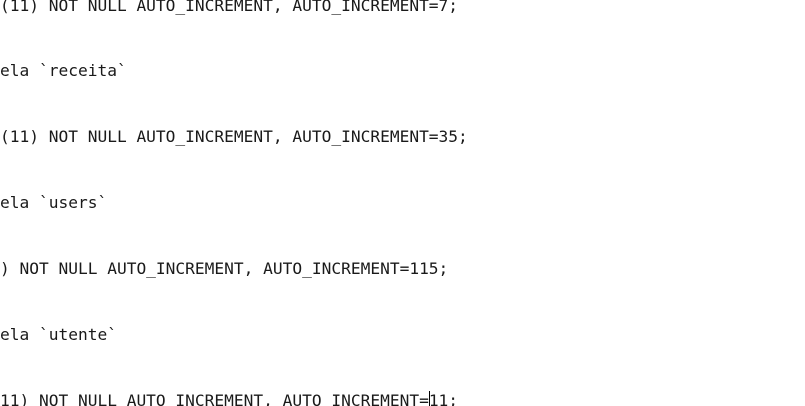 The width and height of the screenshot is (805, 406). Describe the element at coordinates (58, 334) in the screenshot. I see `code-line: ela `utente`` at that location.